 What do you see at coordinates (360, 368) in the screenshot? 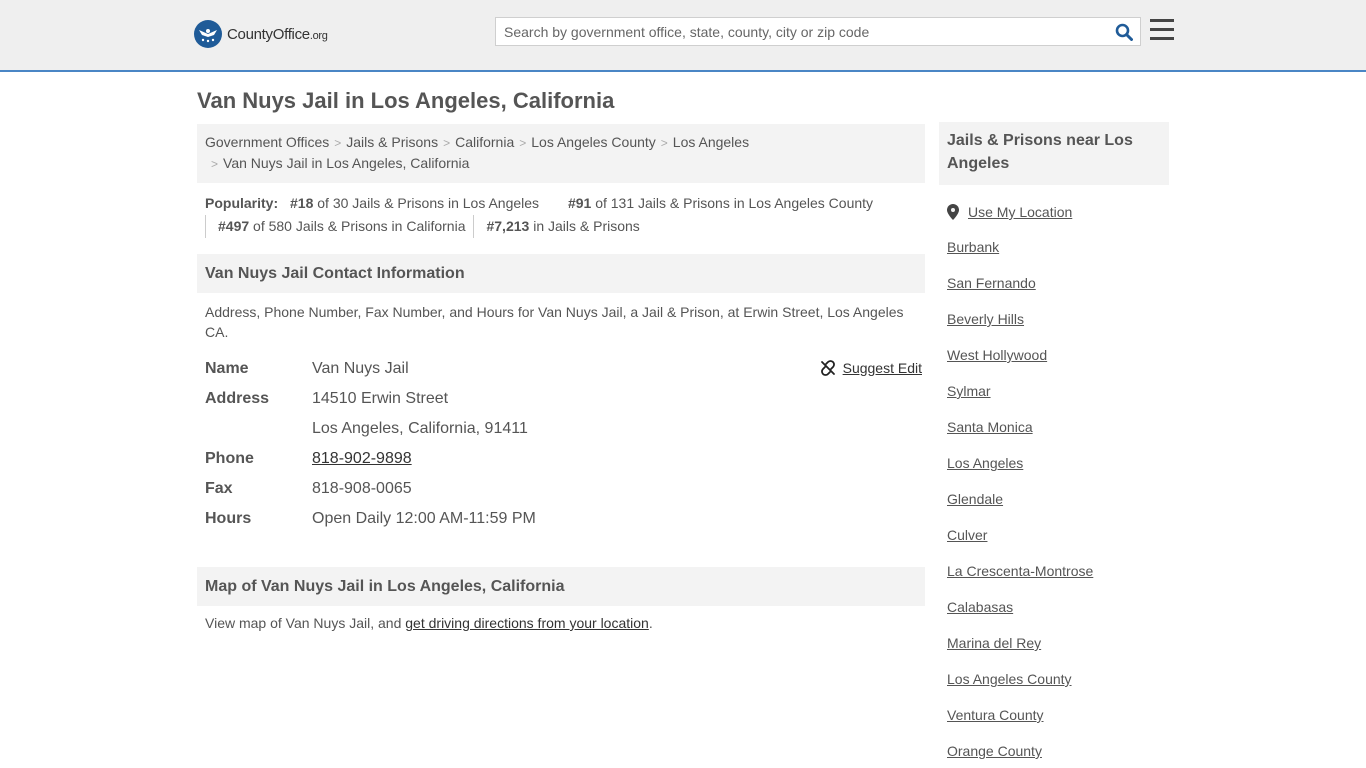
I see `name-value: Van Nuys Jail` at bounding box center [360, 368].